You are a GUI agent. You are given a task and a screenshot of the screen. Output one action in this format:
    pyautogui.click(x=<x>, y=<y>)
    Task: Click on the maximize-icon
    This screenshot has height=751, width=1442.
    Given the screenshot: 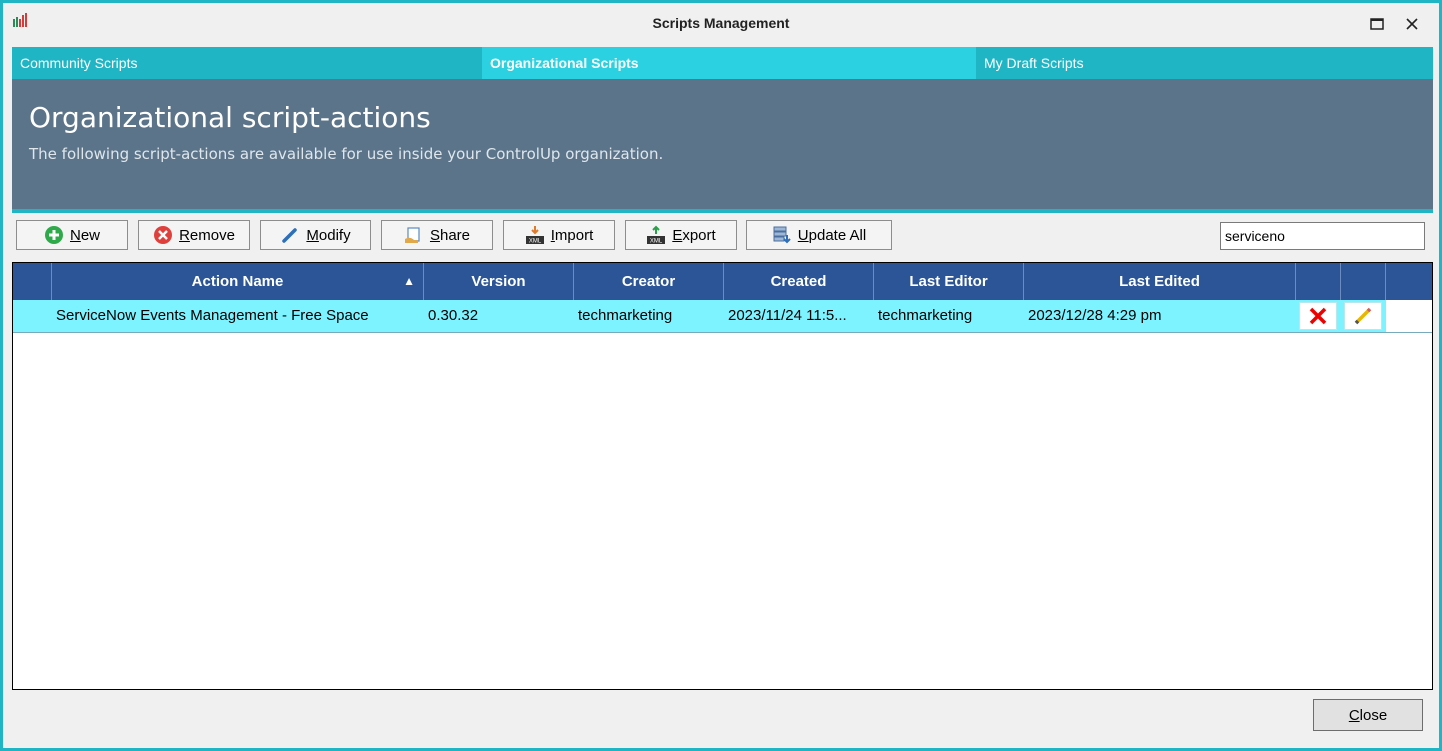 What is the action you would take?
    pyautogui.click(x=1377, y=24)
    